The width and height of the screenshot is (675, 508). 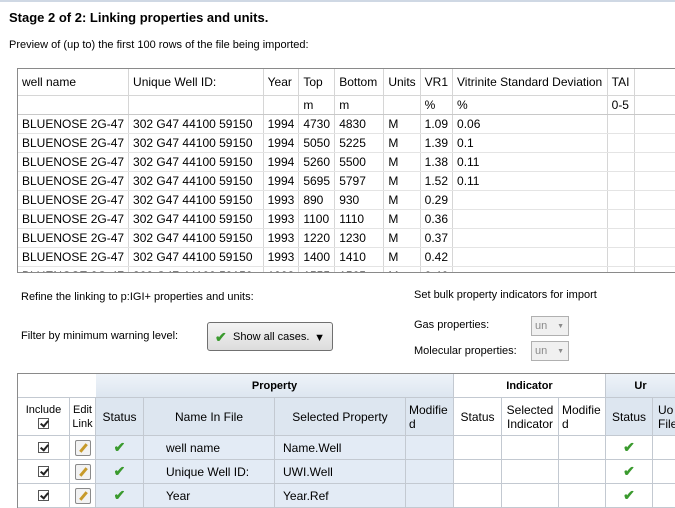 I want to click on preview-cell: 5695, so click(x=317, y=181).